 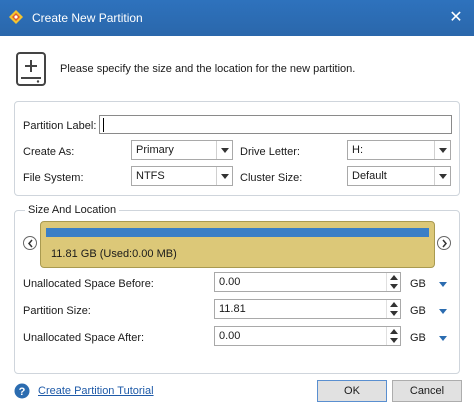 I want to click on size-location-title: Size And Location, so click(x=72, y=210).